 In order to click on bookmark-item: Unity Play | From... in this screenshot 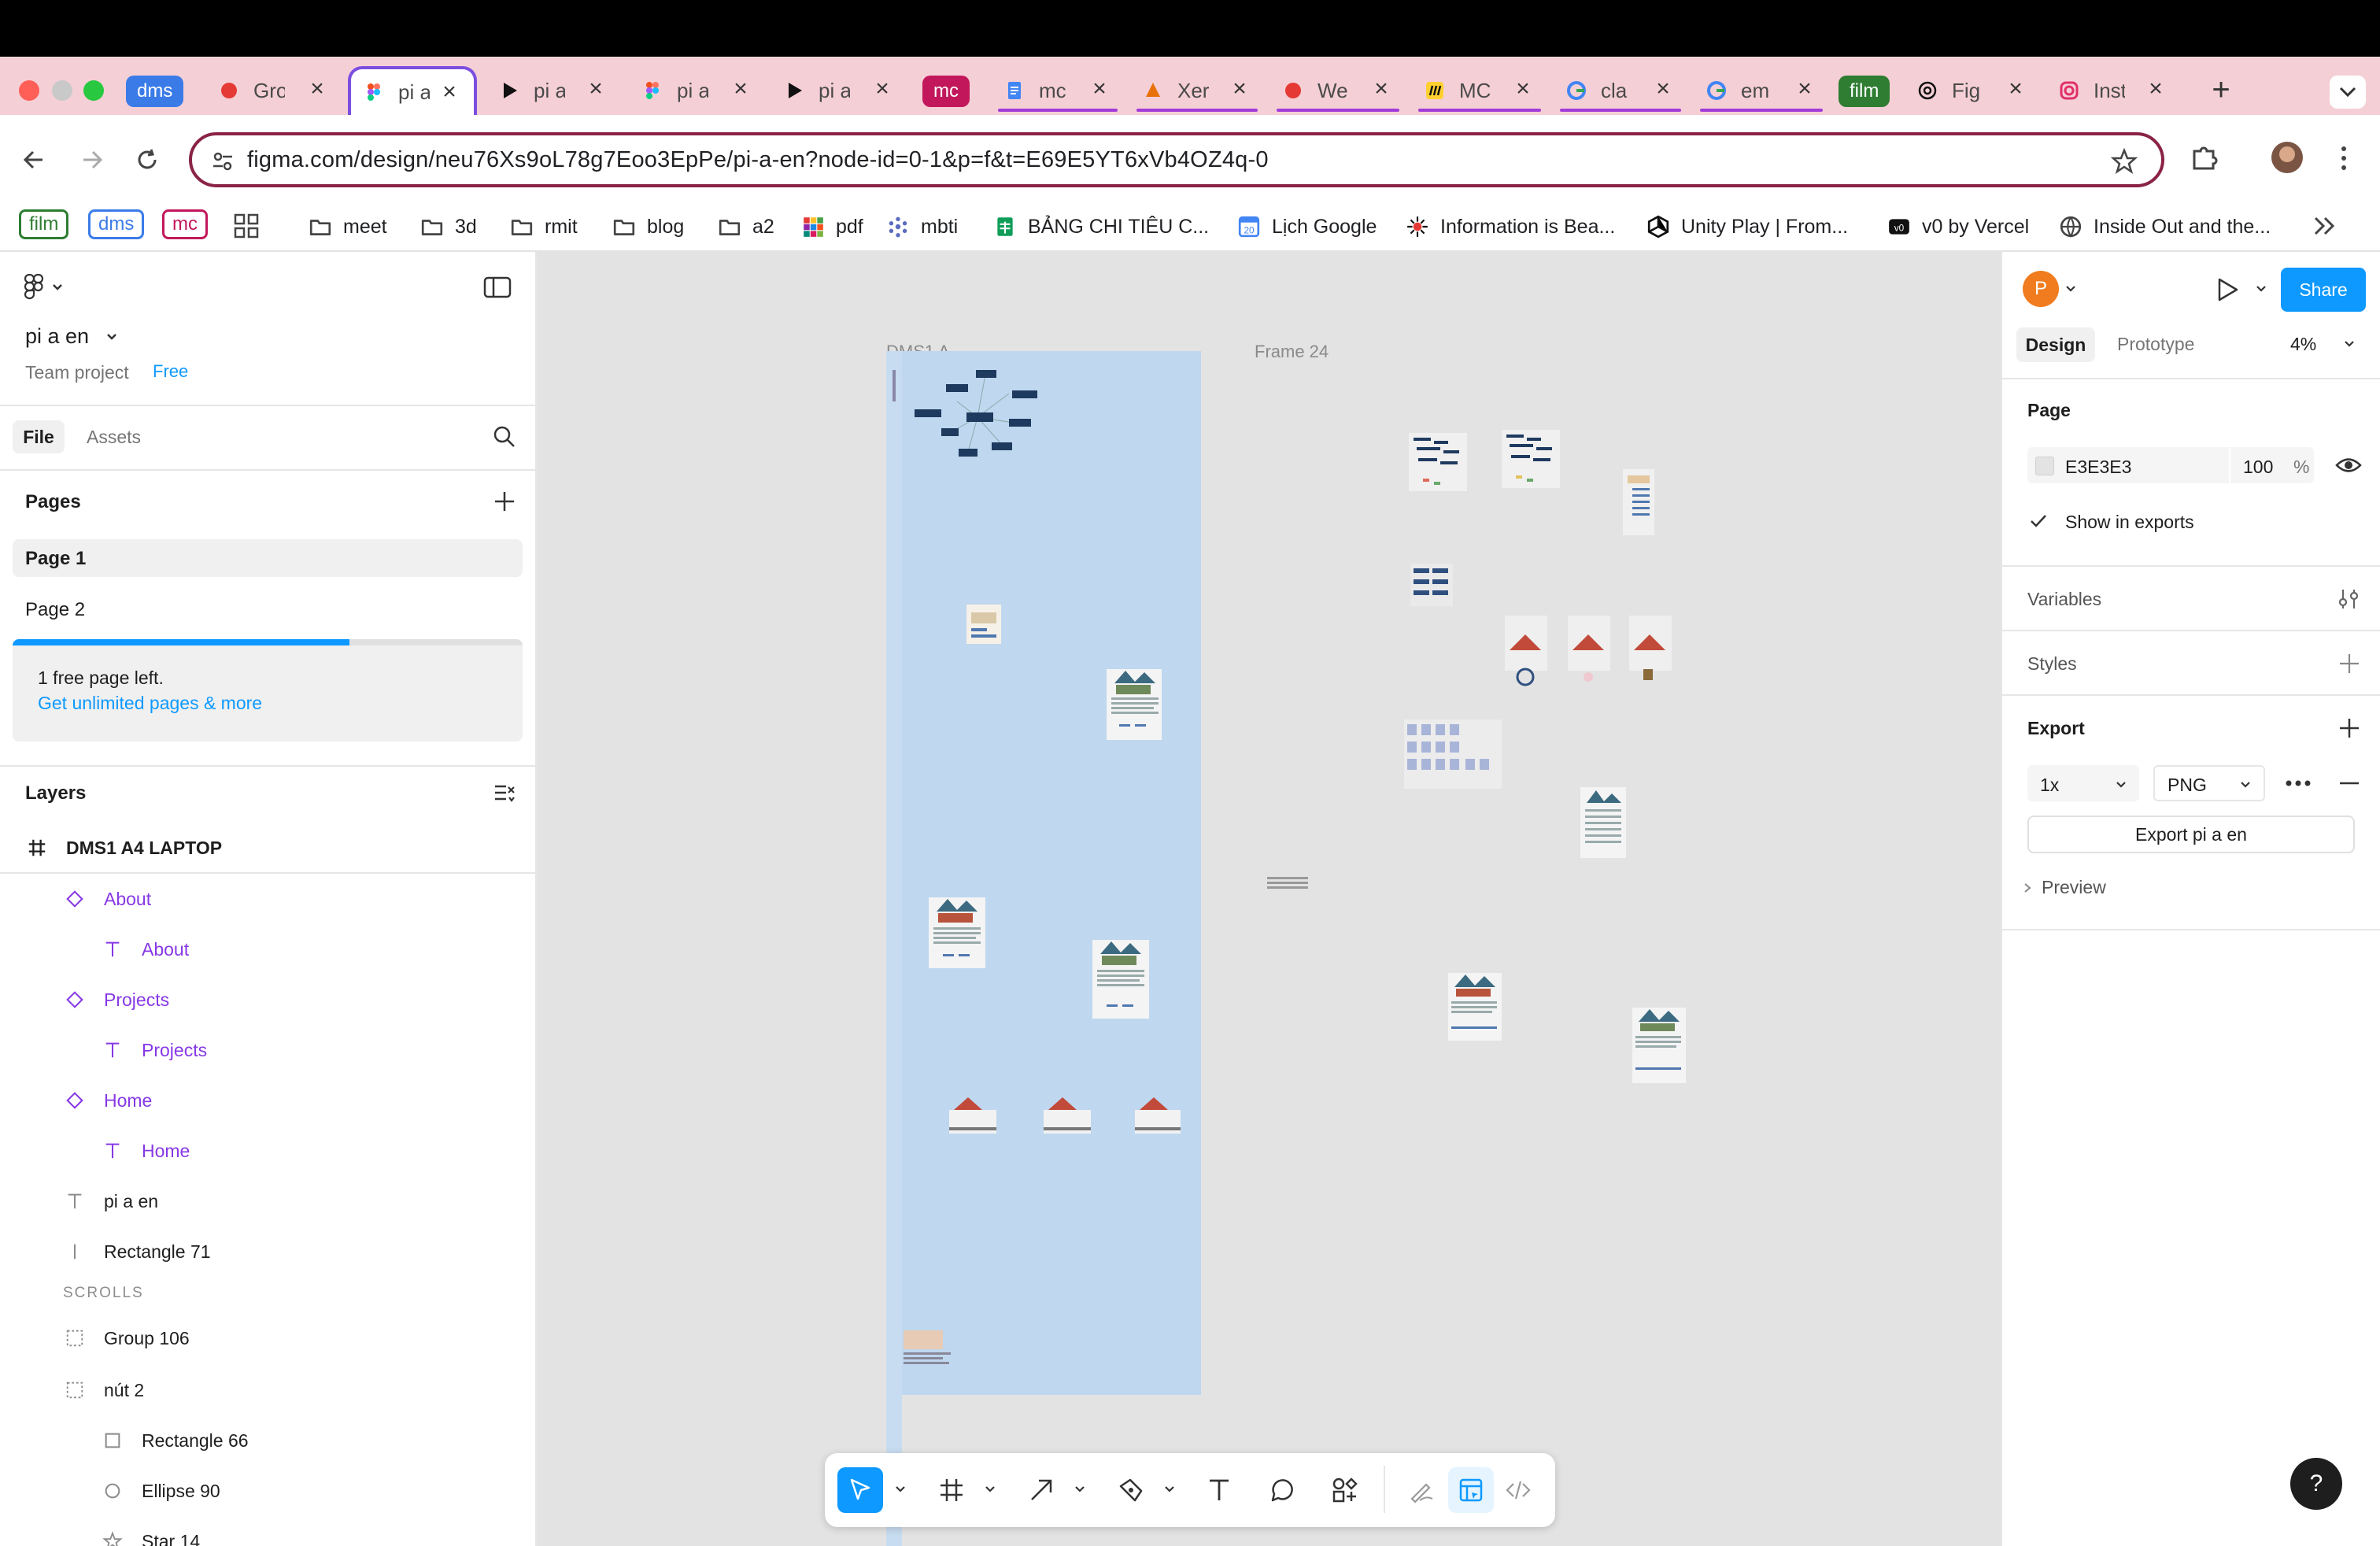, I will do `click(1747, 227)`.